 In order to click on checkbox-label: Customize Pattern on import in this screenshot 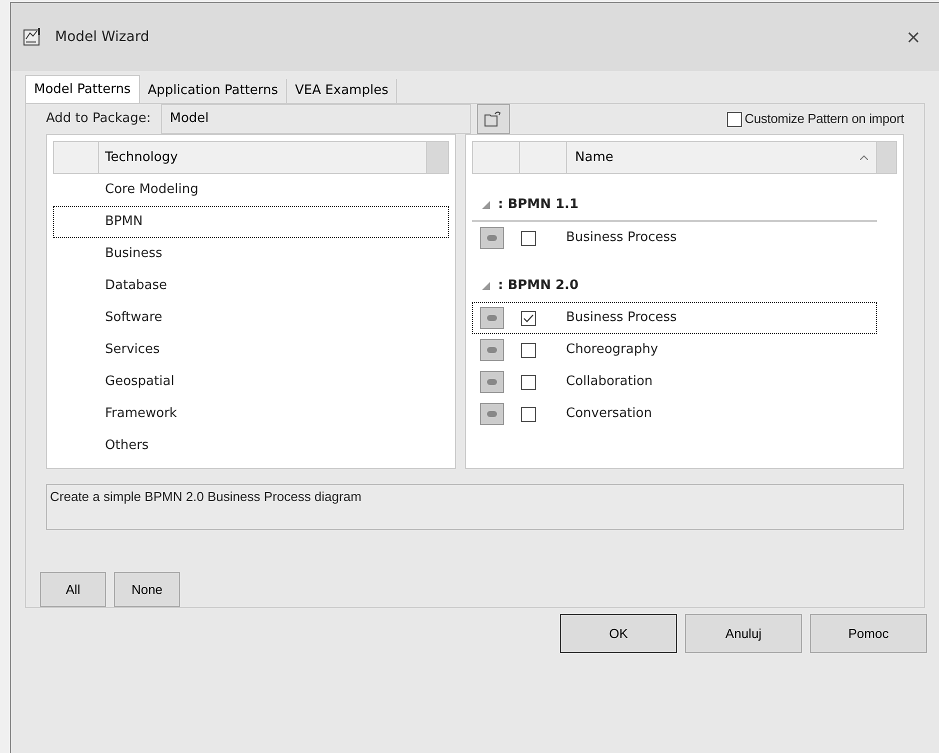, I will do `click(824, 119)`.